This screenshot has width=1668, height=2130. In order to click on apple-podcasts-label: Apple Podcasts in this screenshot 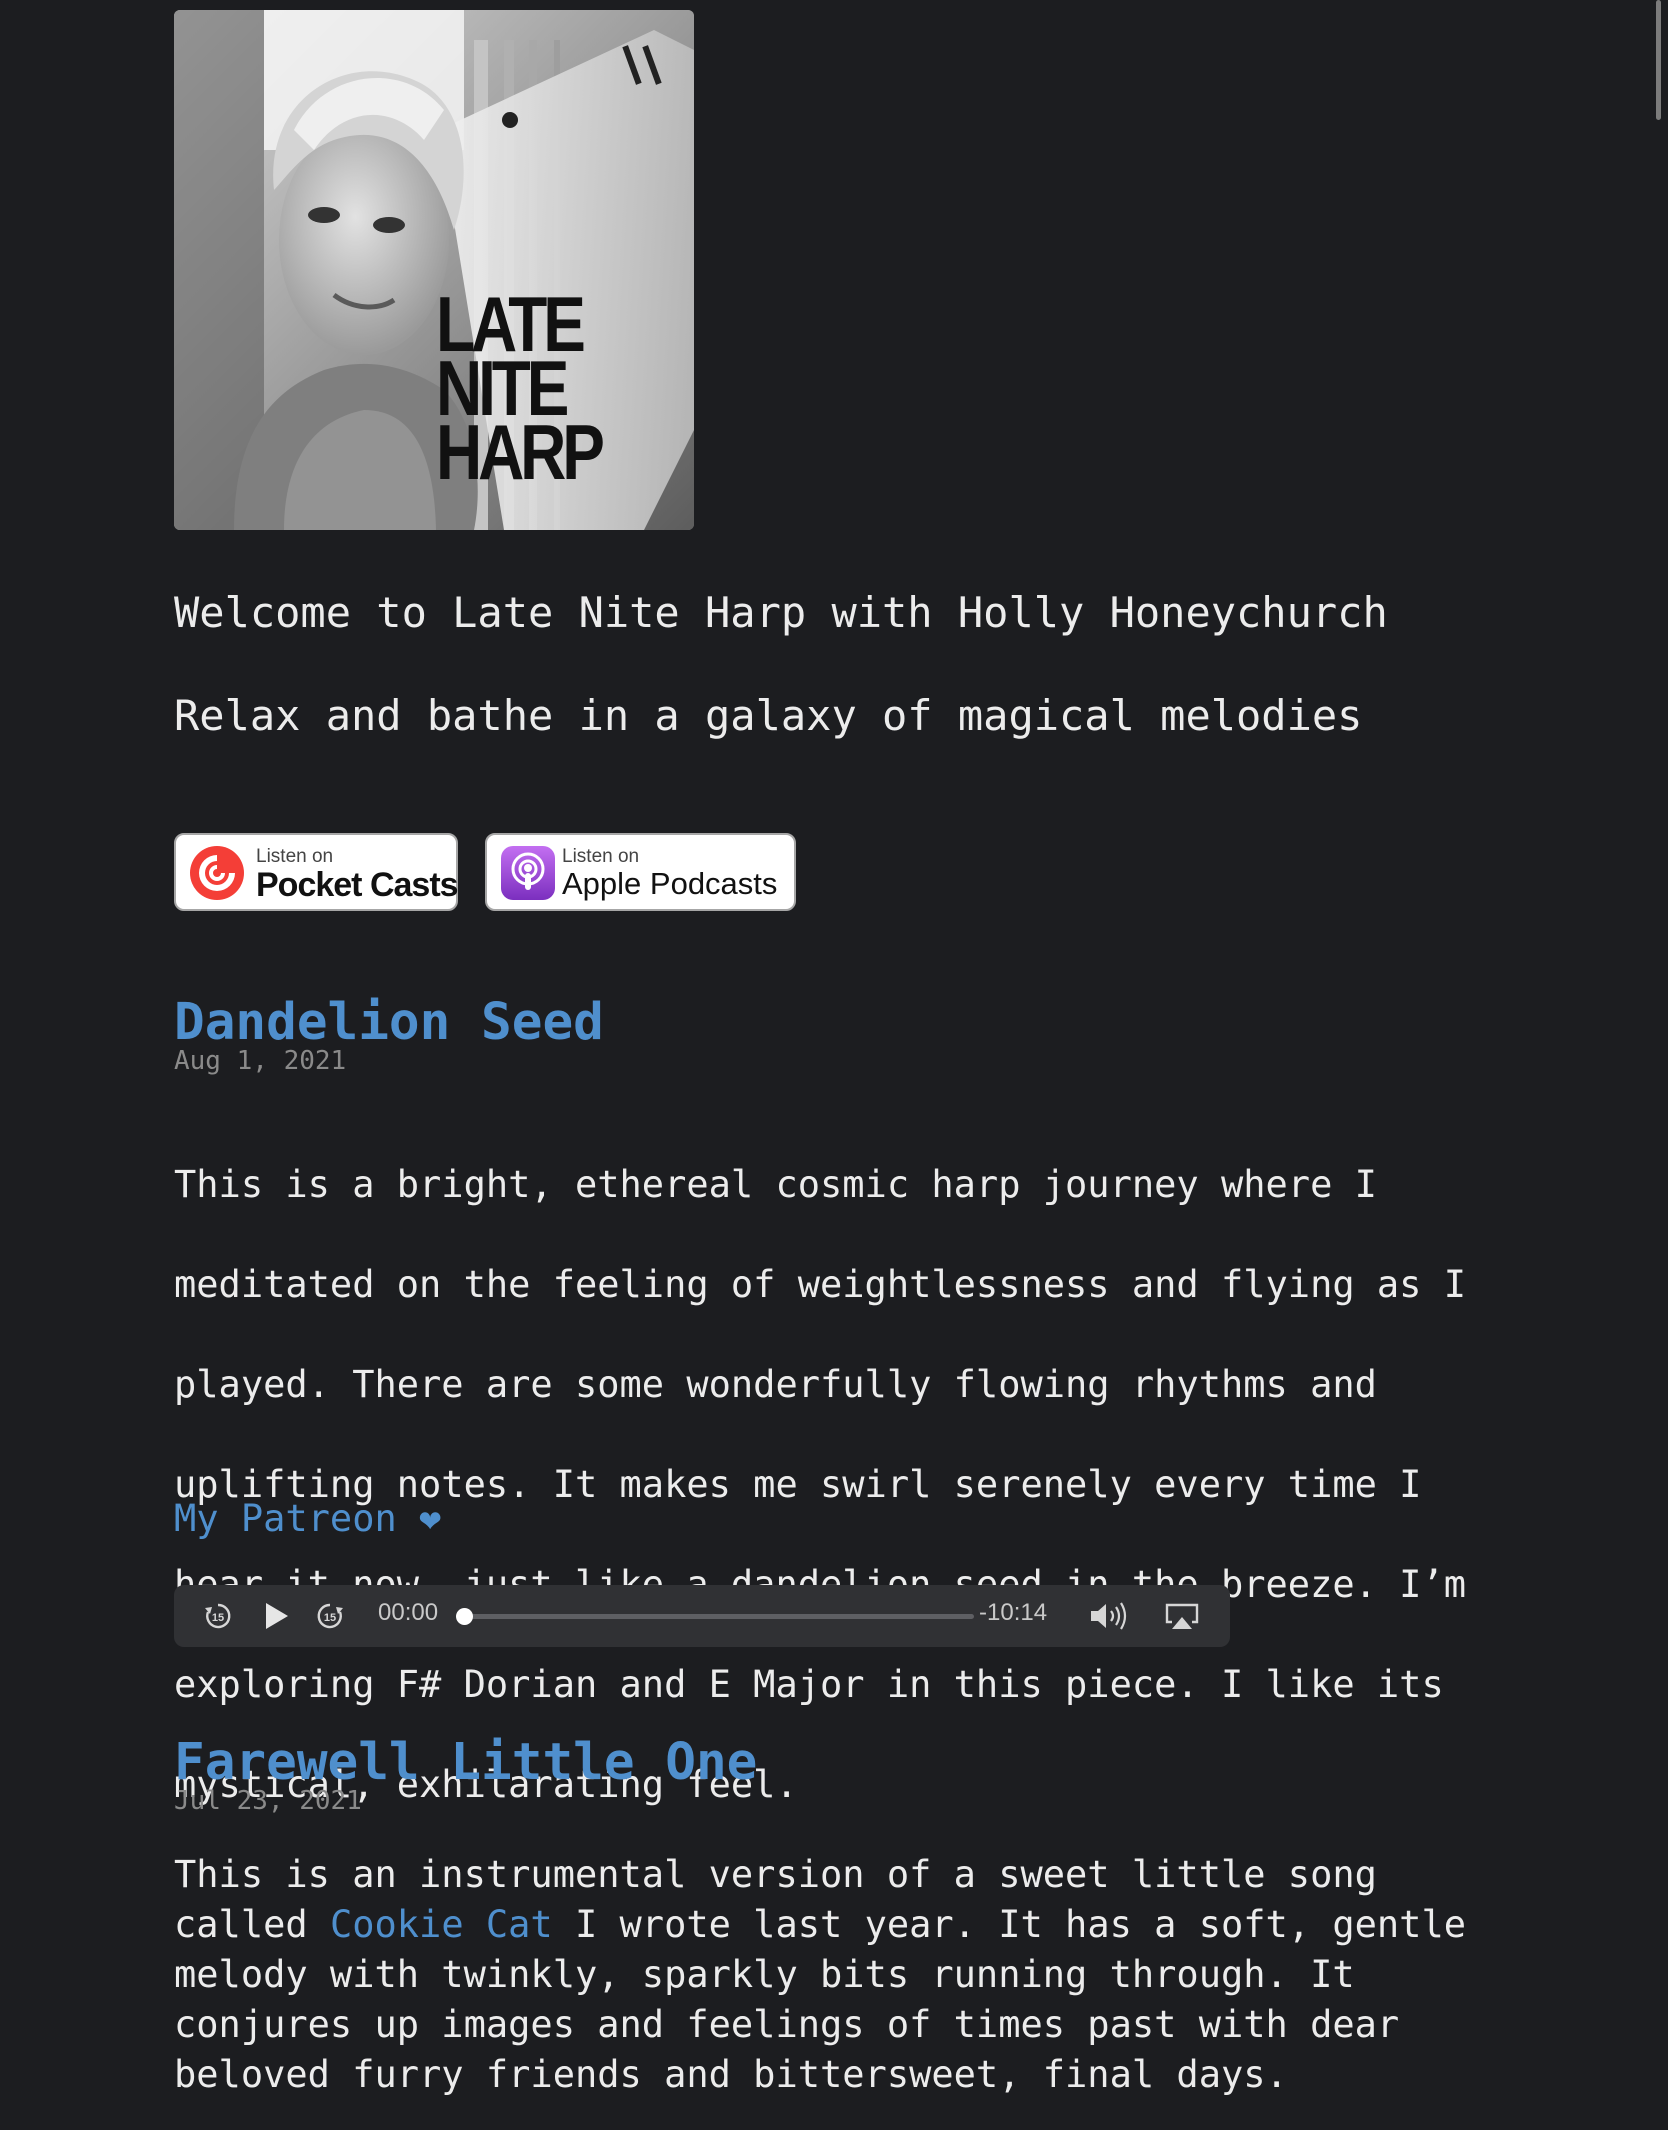, I will do `click(670, 883)`.